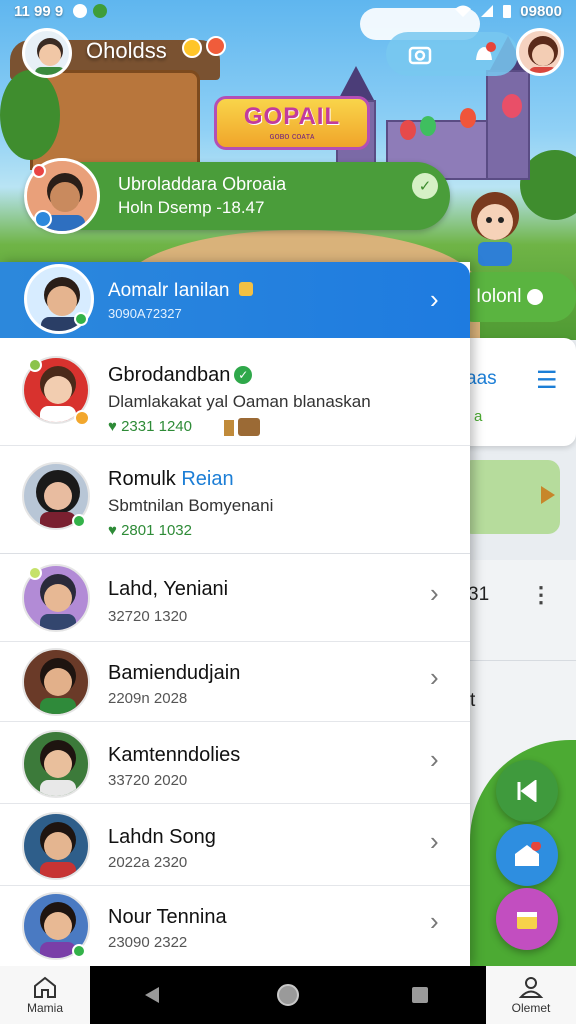 This screenshot has height=1024, width=576. I want to click on star-badge-icon, so click(192, 48).